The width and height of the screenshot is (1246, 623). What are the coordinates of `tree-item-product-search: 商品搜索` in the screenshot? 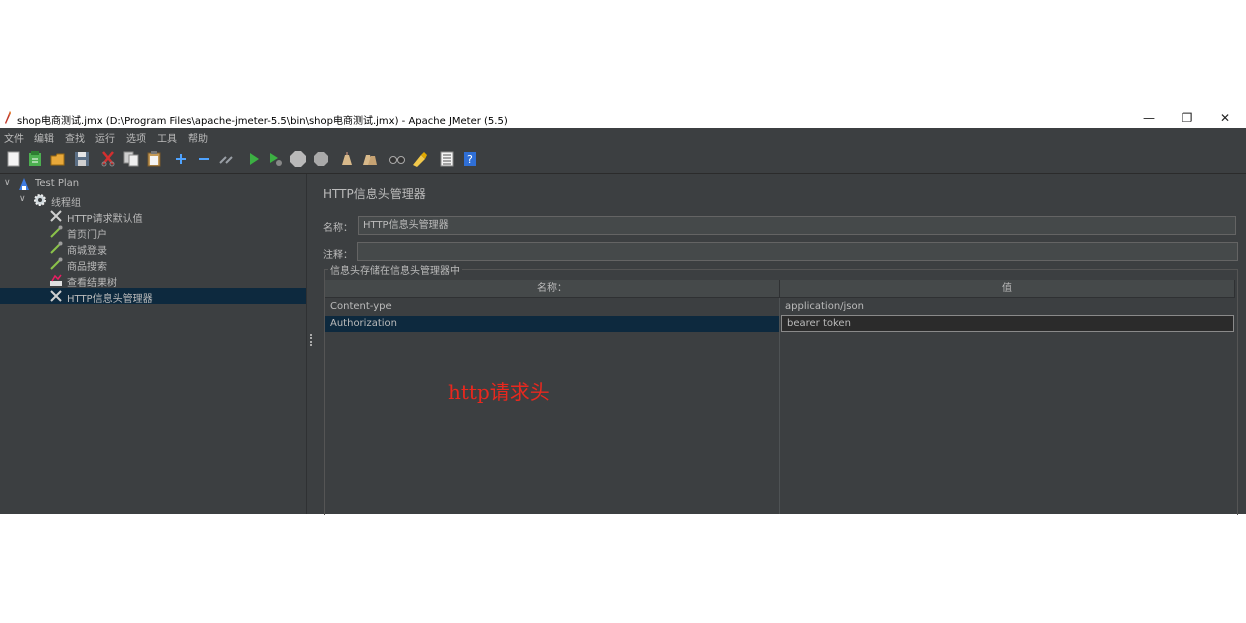 It's located at (153, 264).